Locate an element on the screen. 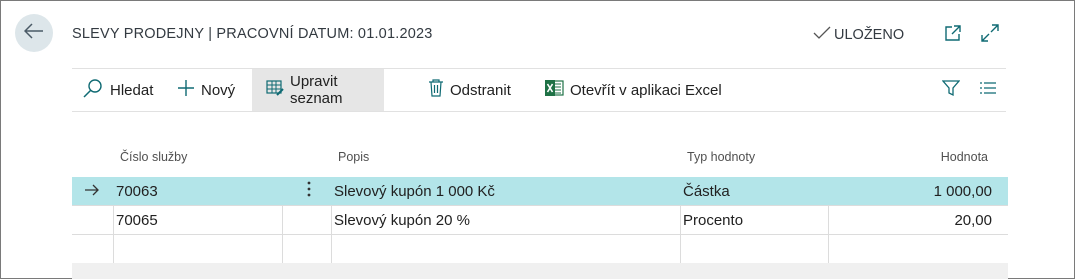 This screenshot has width=1075, height=279. more-vertical-icon is located at coordinates (309, 191).